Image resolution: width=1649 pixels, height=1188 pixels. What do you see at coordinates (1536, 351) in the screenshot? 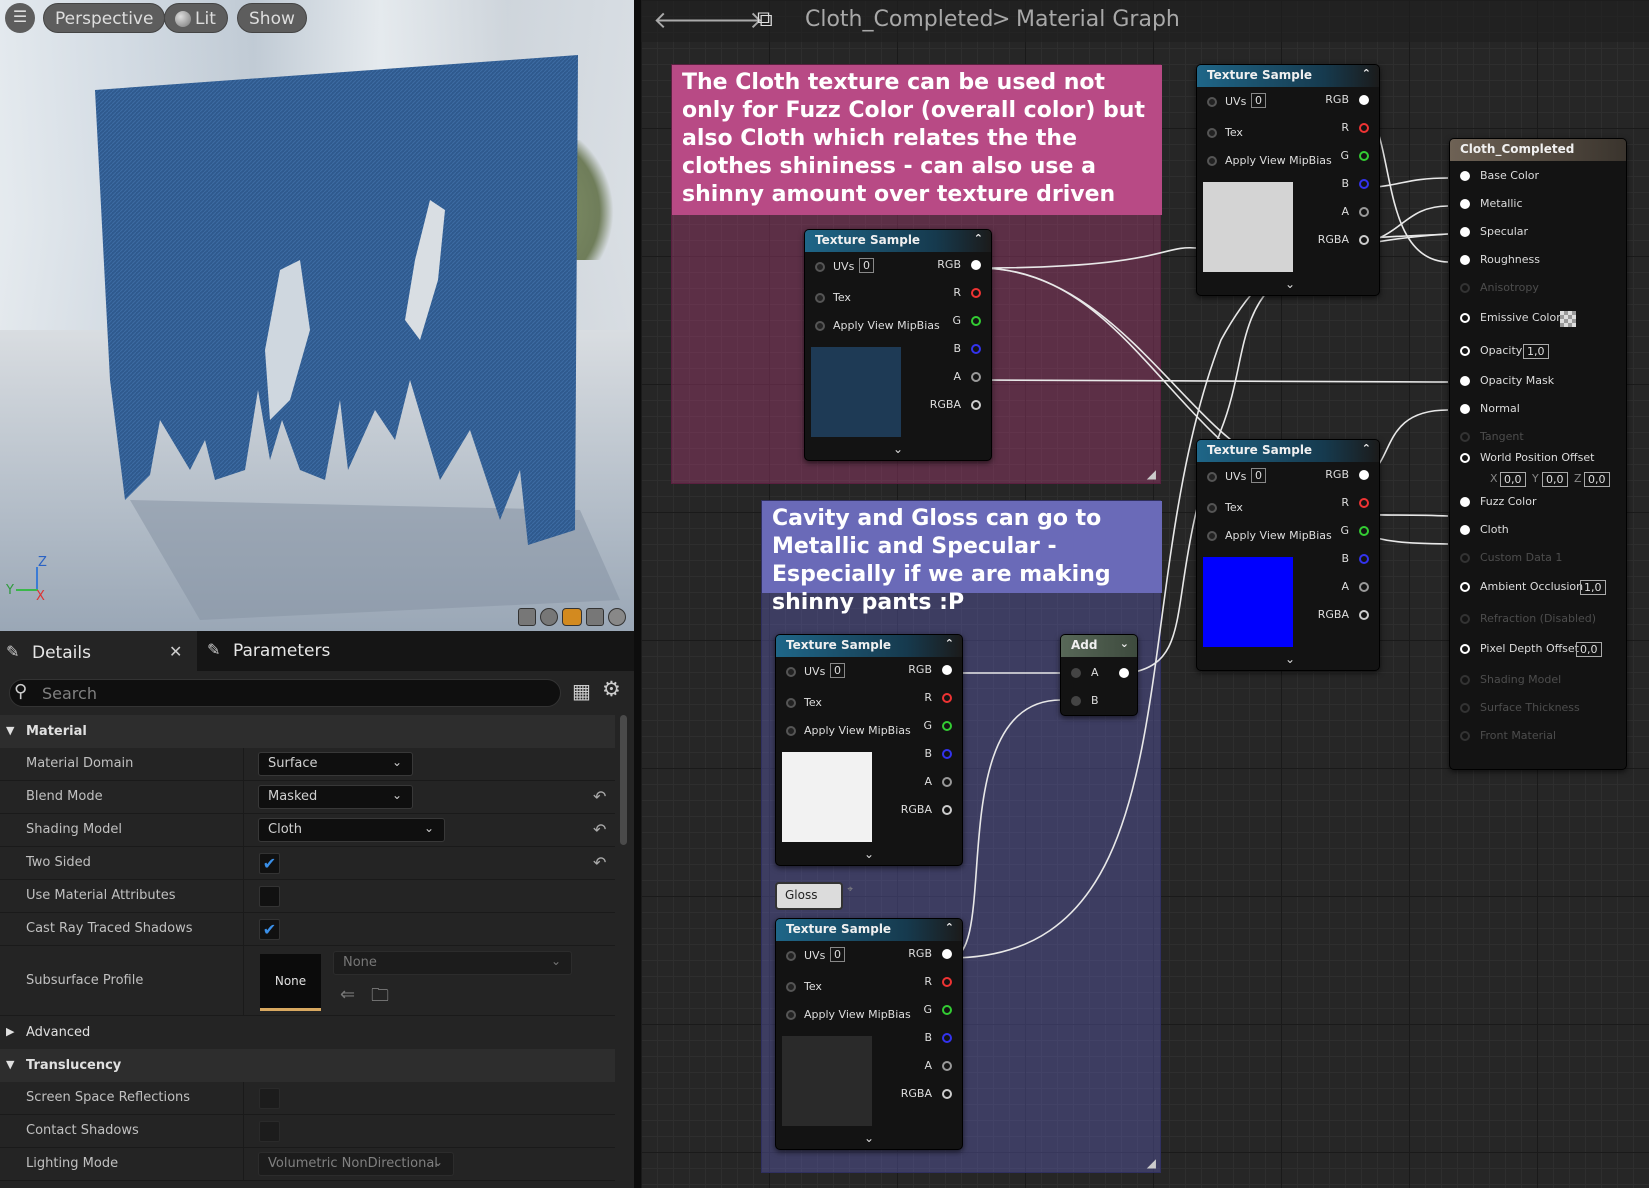
I see `opacity-value-input: 1,0` at bounding box center [1536, 351].